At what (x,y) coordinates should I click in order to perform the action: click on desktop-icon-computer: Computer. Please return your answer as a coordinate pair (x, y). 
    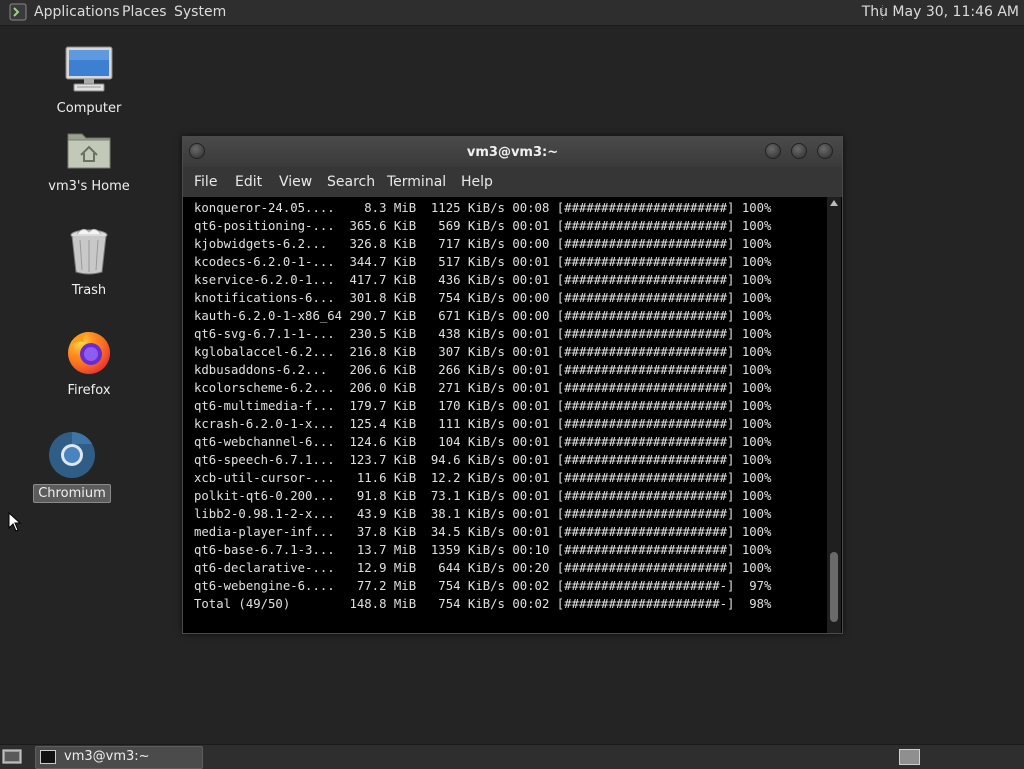
    Looking at the image, I should click on (89, 80).